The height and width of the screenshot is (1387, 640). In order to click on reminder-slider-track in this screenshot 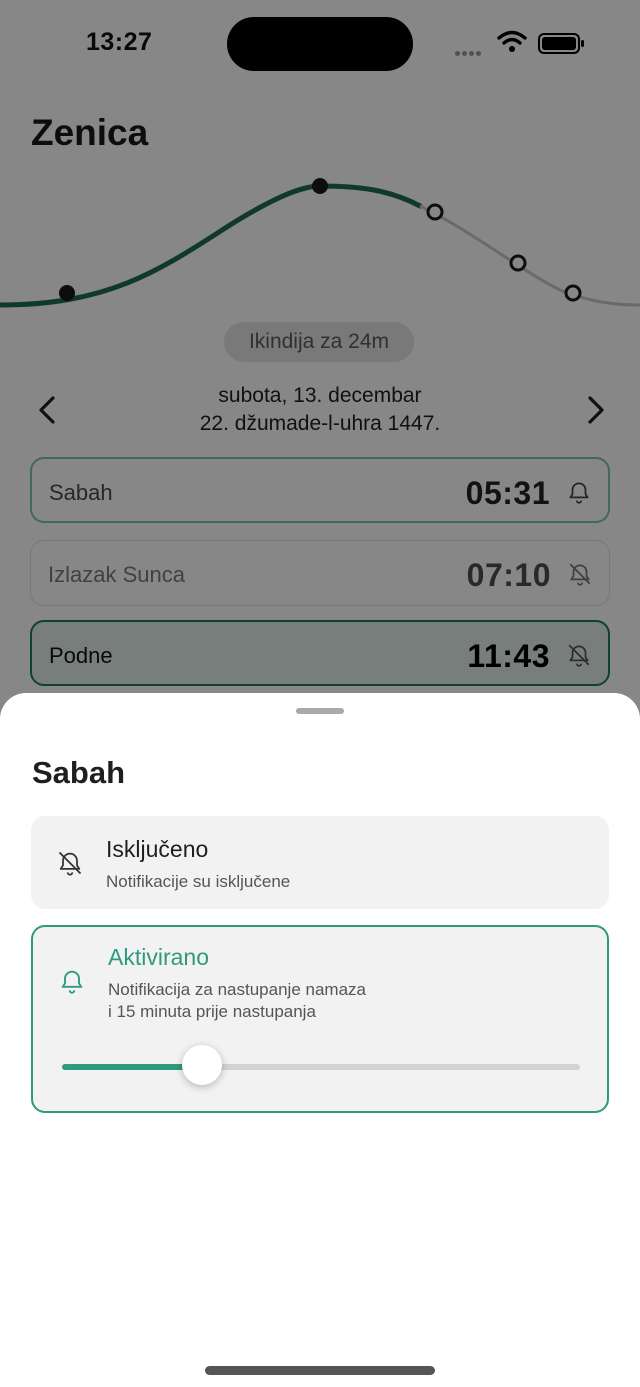, I will do `click(321, 1067)`.